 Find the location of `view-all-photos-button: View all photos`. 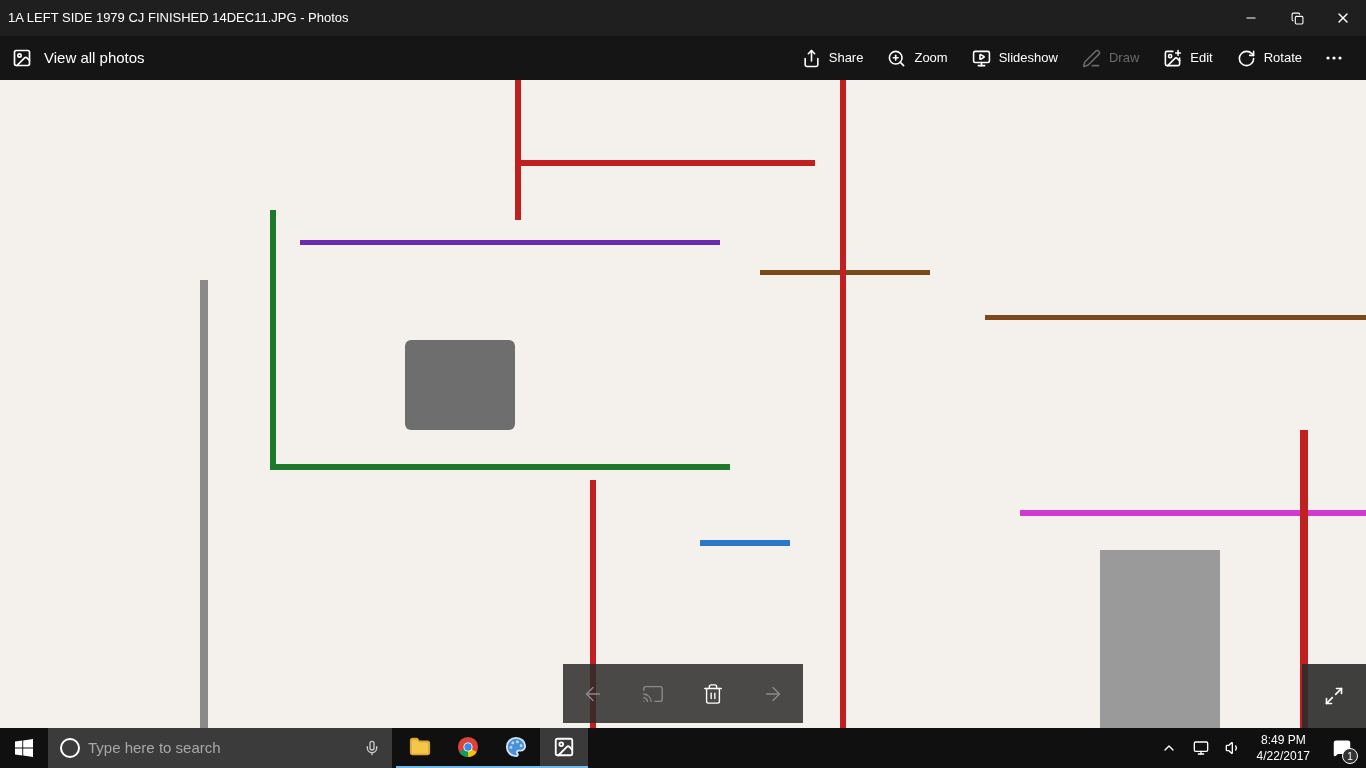

view-all-photos-button: View all photos is located at coordinates (401, 58).